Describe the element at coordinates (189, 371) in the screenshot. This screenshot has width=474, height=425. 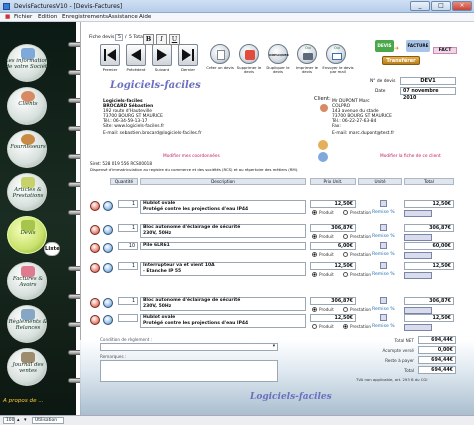
I see `remarks-field` at that location.